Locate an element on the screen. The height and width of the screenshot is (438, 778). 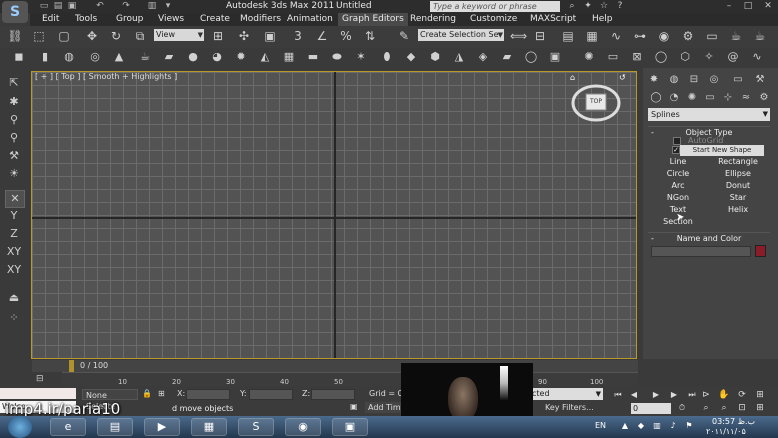
star-button: Star is located at coordinates (738, 197).